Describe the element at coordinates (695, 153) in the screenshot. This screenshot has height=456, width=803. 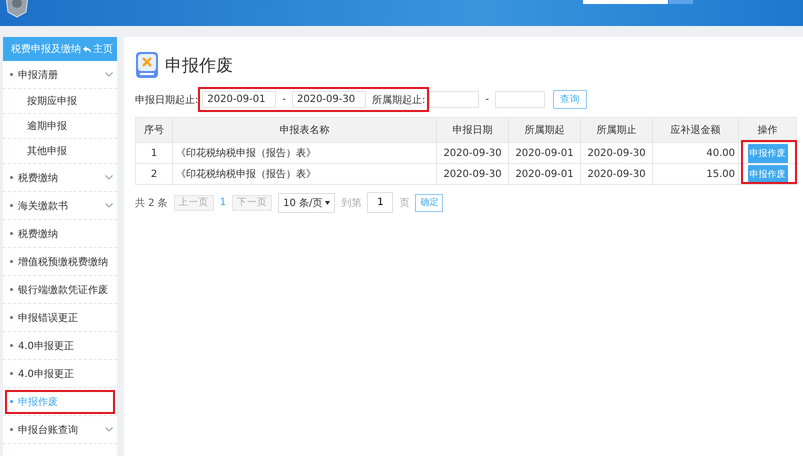
I see `table-cell: 40.00` at that location.